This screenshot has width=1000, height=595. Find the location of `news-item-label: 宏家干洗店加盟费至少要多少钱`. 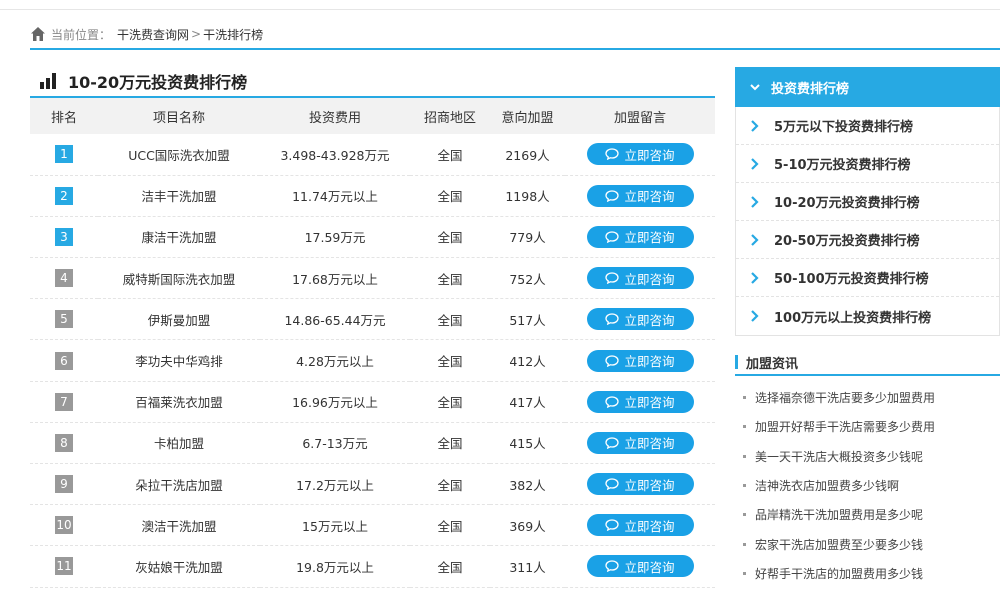

news-item-label: 宏家干洗店加盟费至少要多少钱 is located at coordinates (839, 544).